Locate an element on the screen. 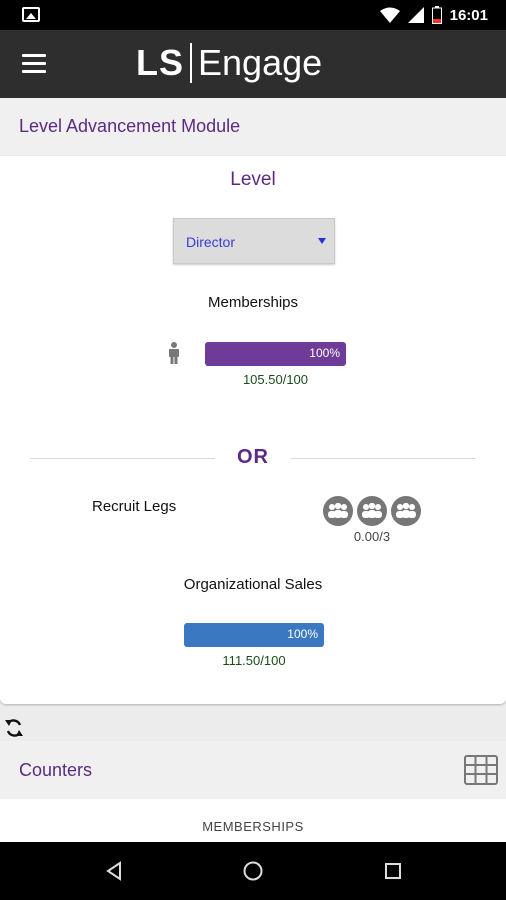 The width and height of the screenshot is (506, 900). level-dropdown: Director is located at coordinates (254, 241).